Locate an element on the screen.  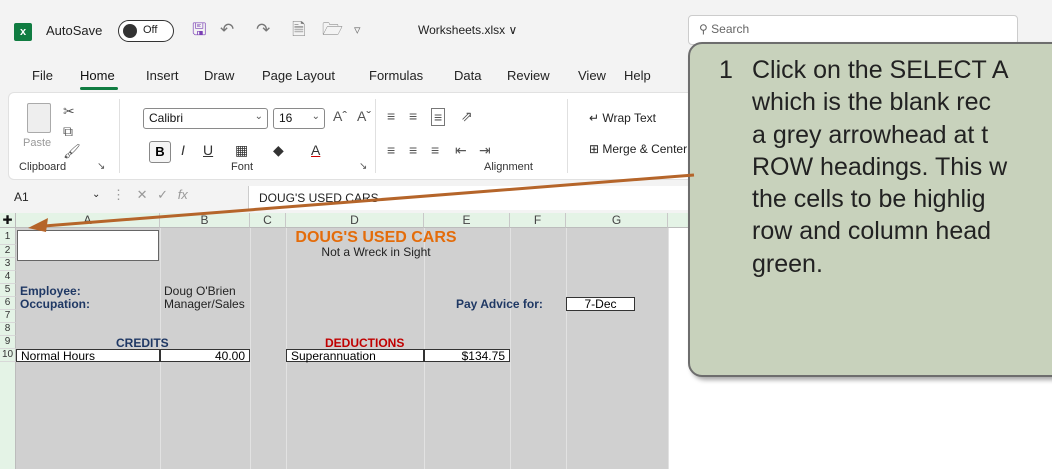
arrow-shaft is located at coordinates (369, 200).